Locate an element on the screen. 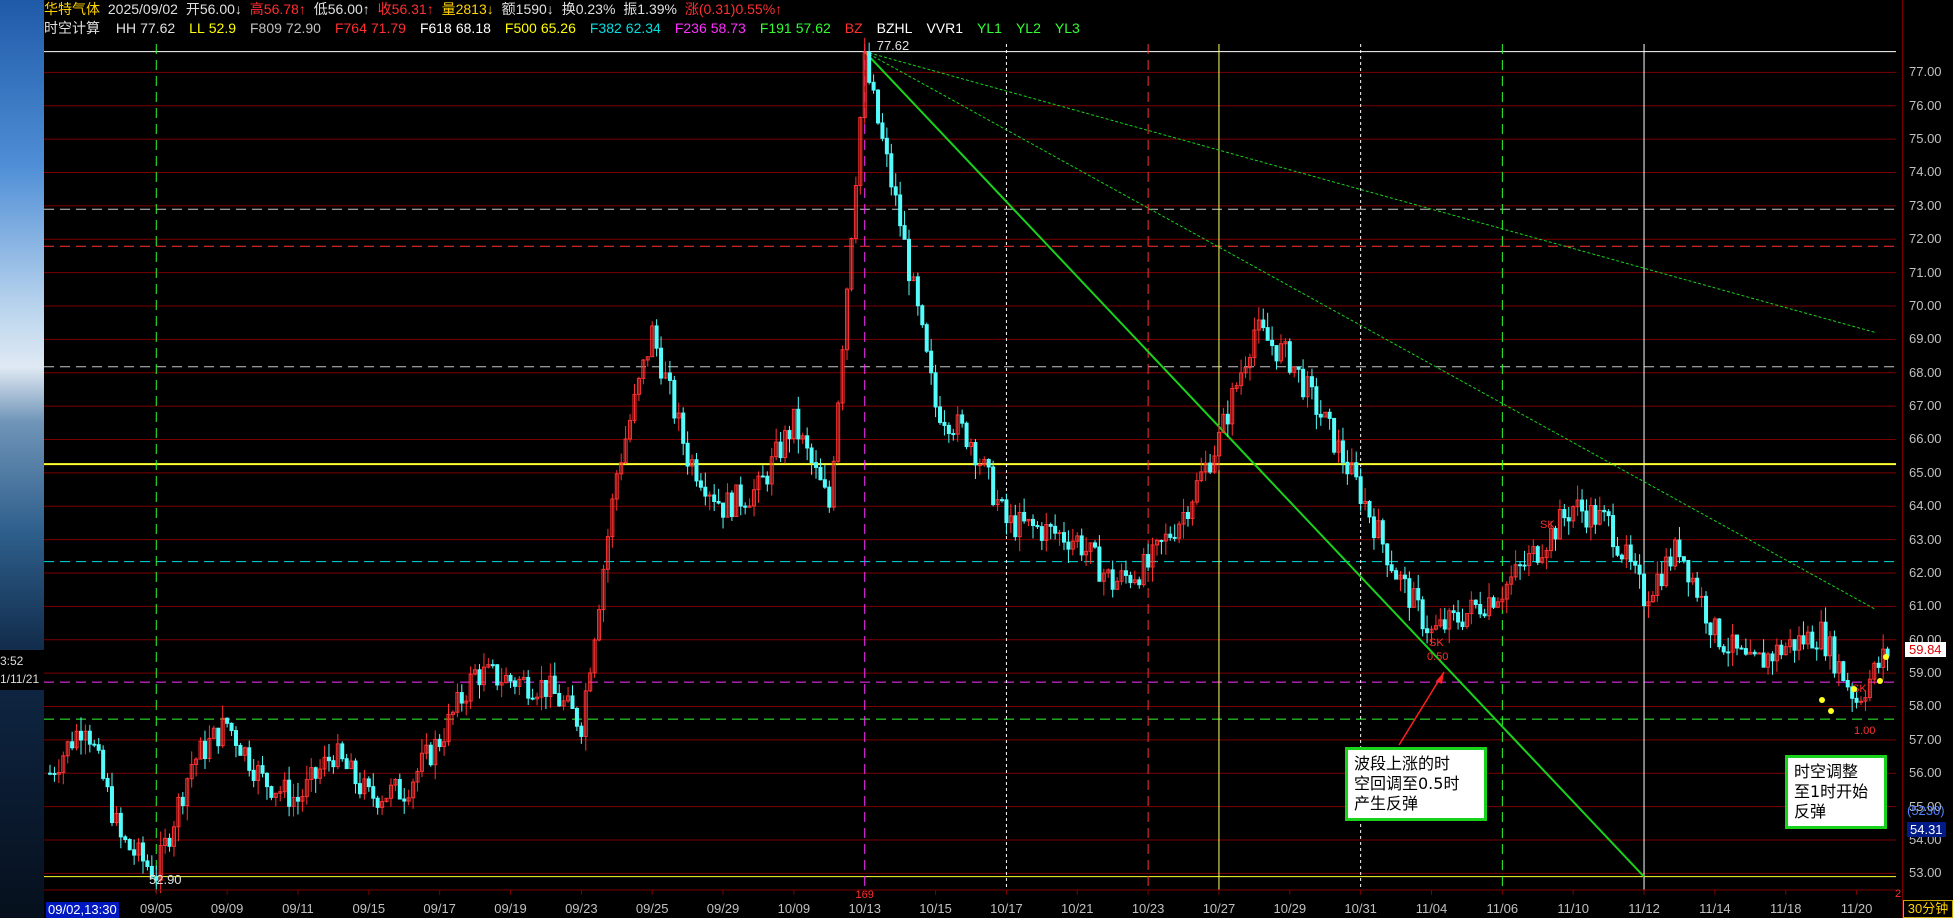  sk-label-2: SK is located at coordinates (1547, 525).